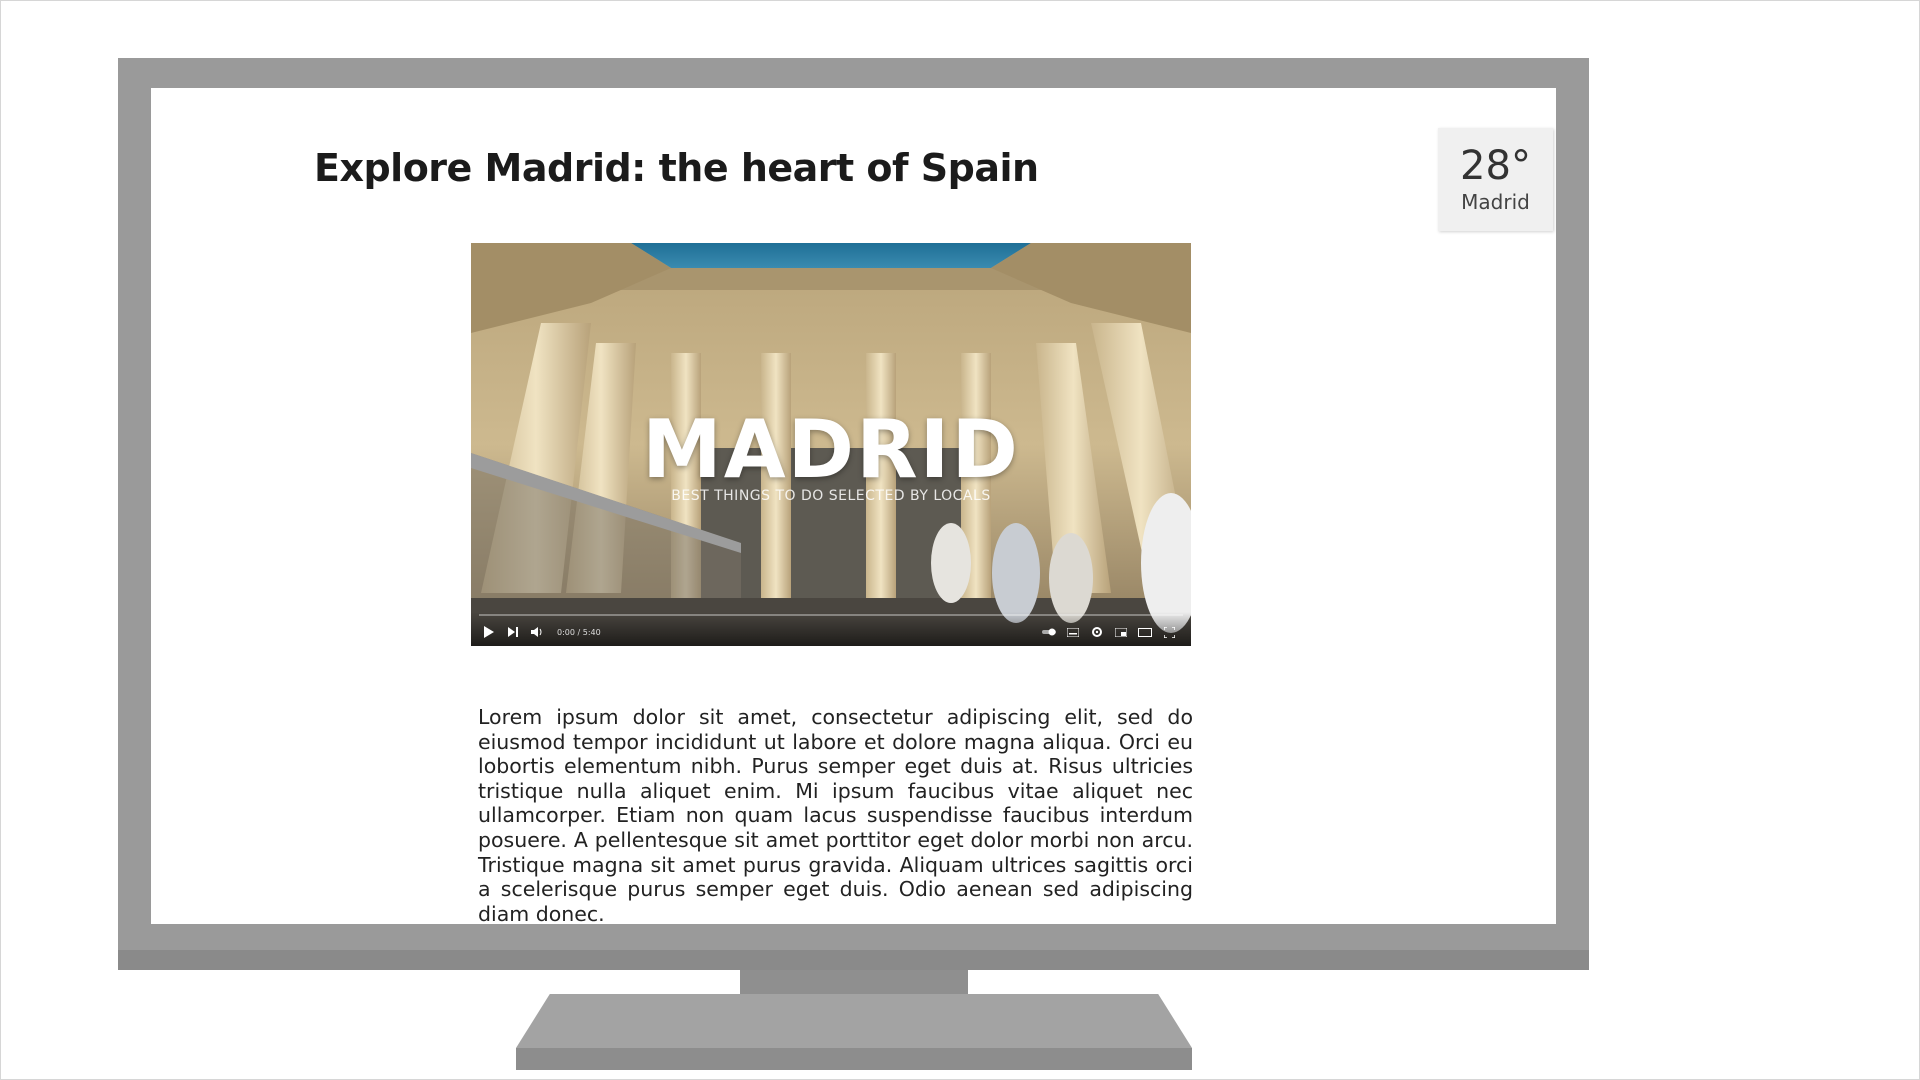  I want to click on fullscreen-icon, so click(1169, 632).